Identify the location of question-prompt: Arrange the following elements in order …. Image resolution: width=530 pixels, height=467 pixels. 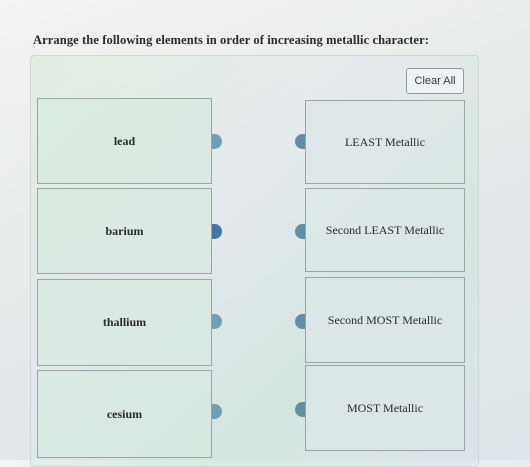
(231, 40).